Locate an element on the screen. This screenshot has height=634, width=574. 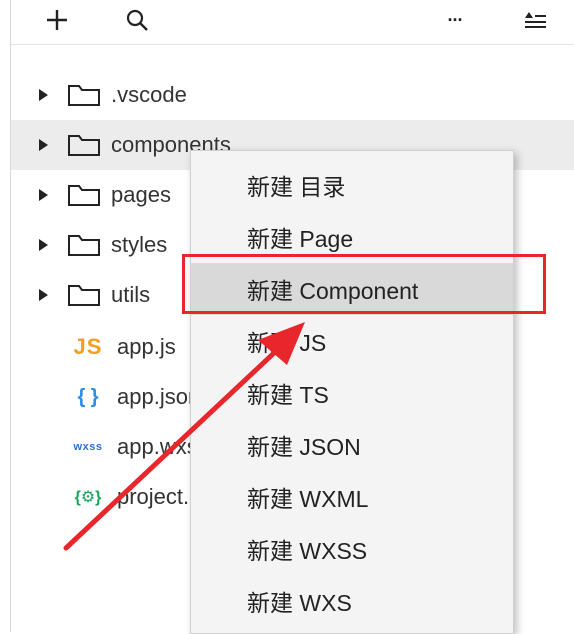
menu-item-label: 新建 JS is located at coordinates (287, 343).